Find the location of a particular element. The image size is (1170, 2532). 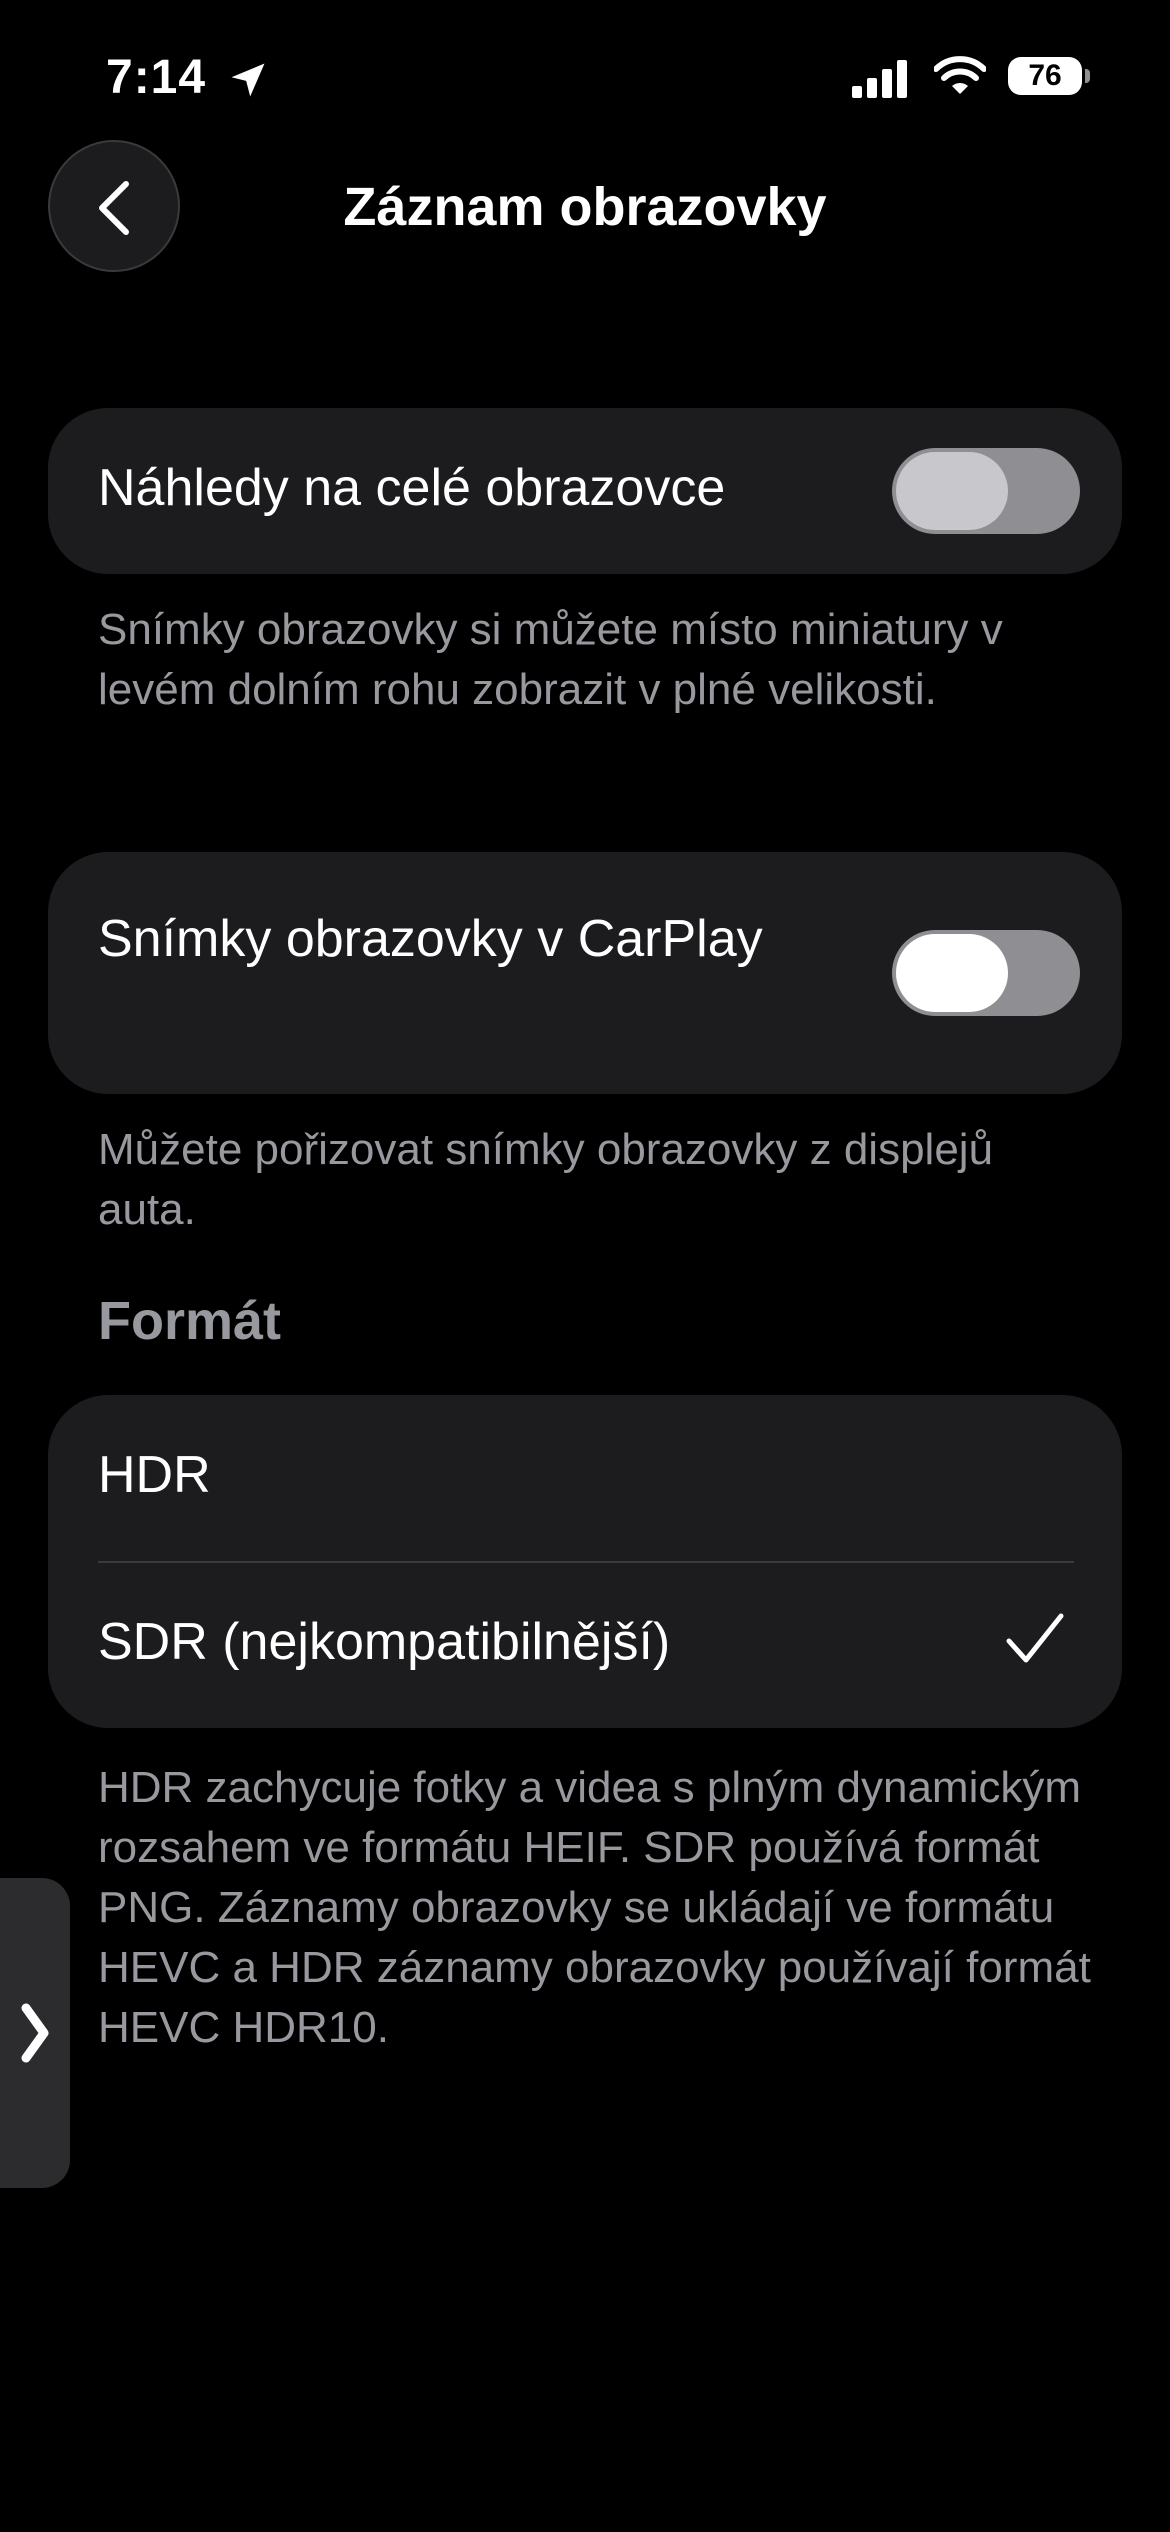

format-options-group: HDR SDR (nejkompatibilnější) is located at coordinates (585, 1561).